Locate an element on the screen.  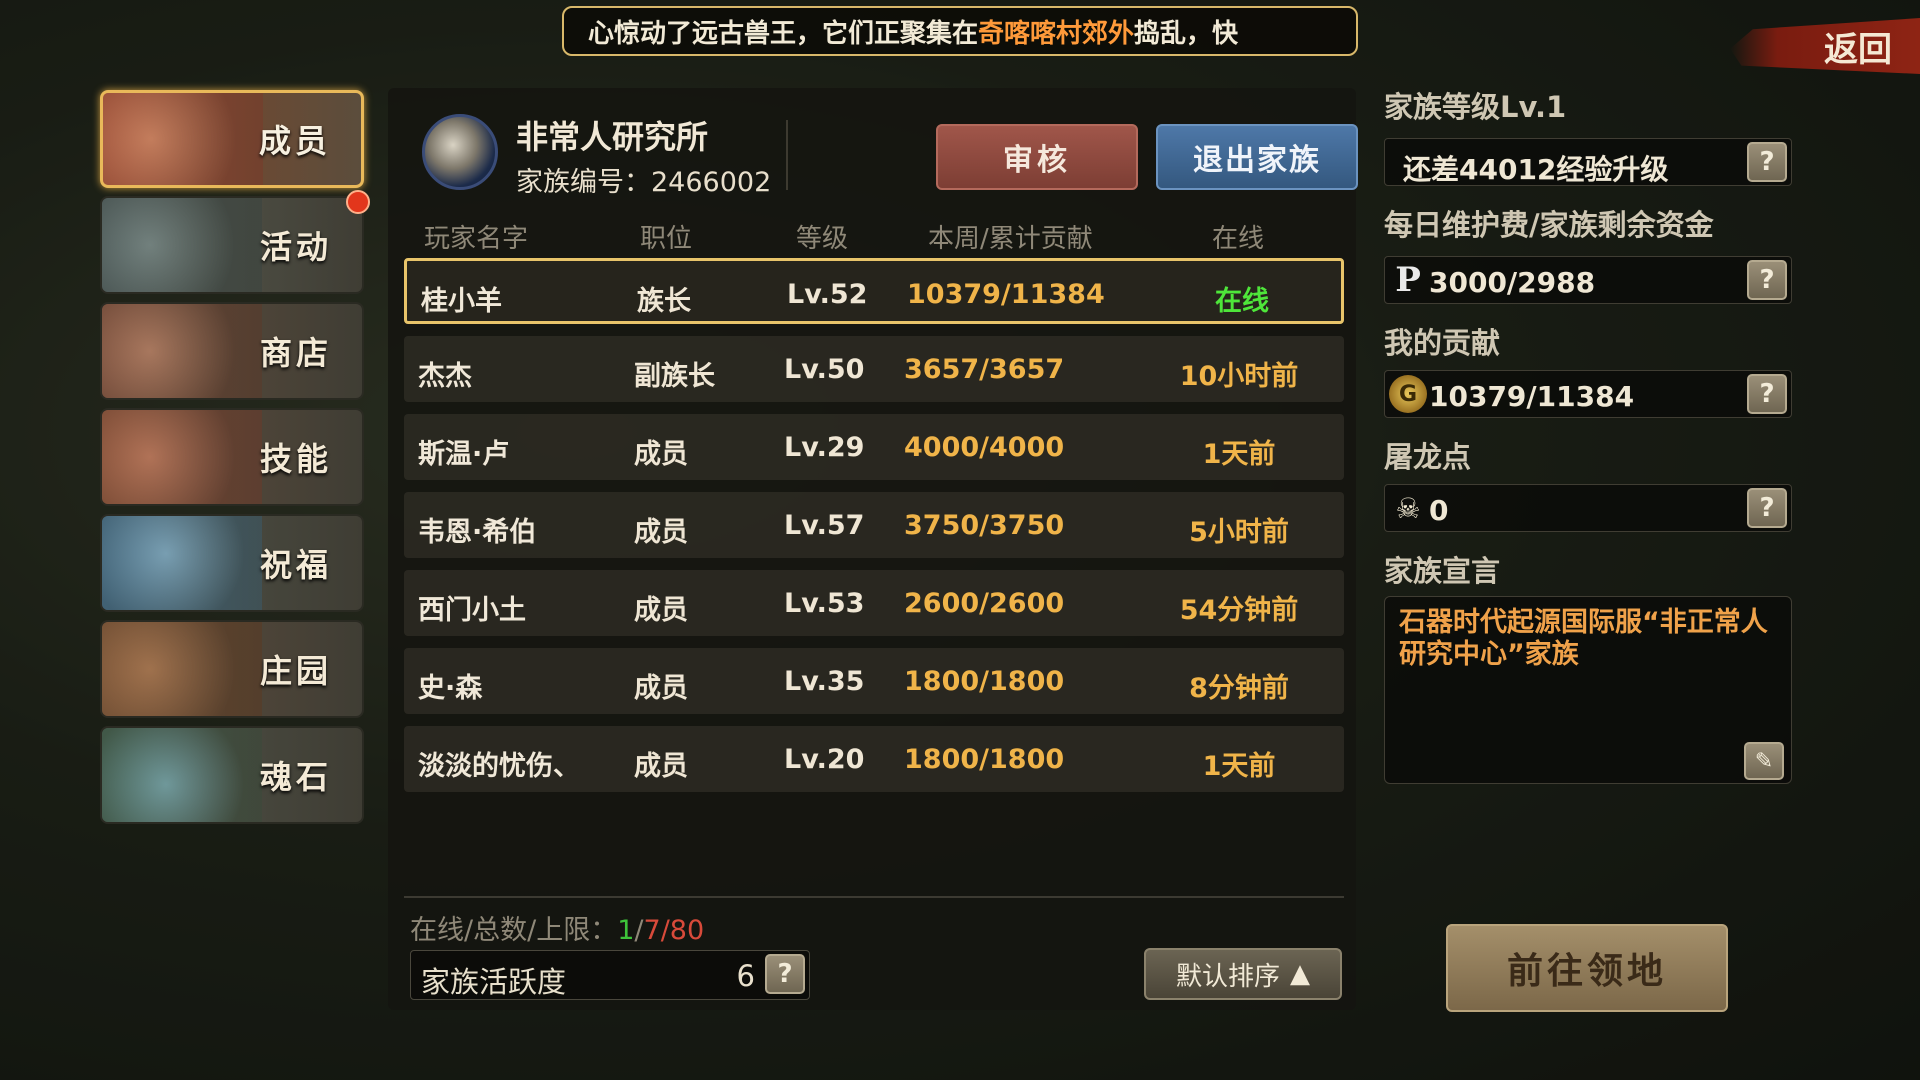
table-row: 淡淡的忧伤、 成员 Lv.20 1800/1800 1天前 is located at coordinates (874, 759).